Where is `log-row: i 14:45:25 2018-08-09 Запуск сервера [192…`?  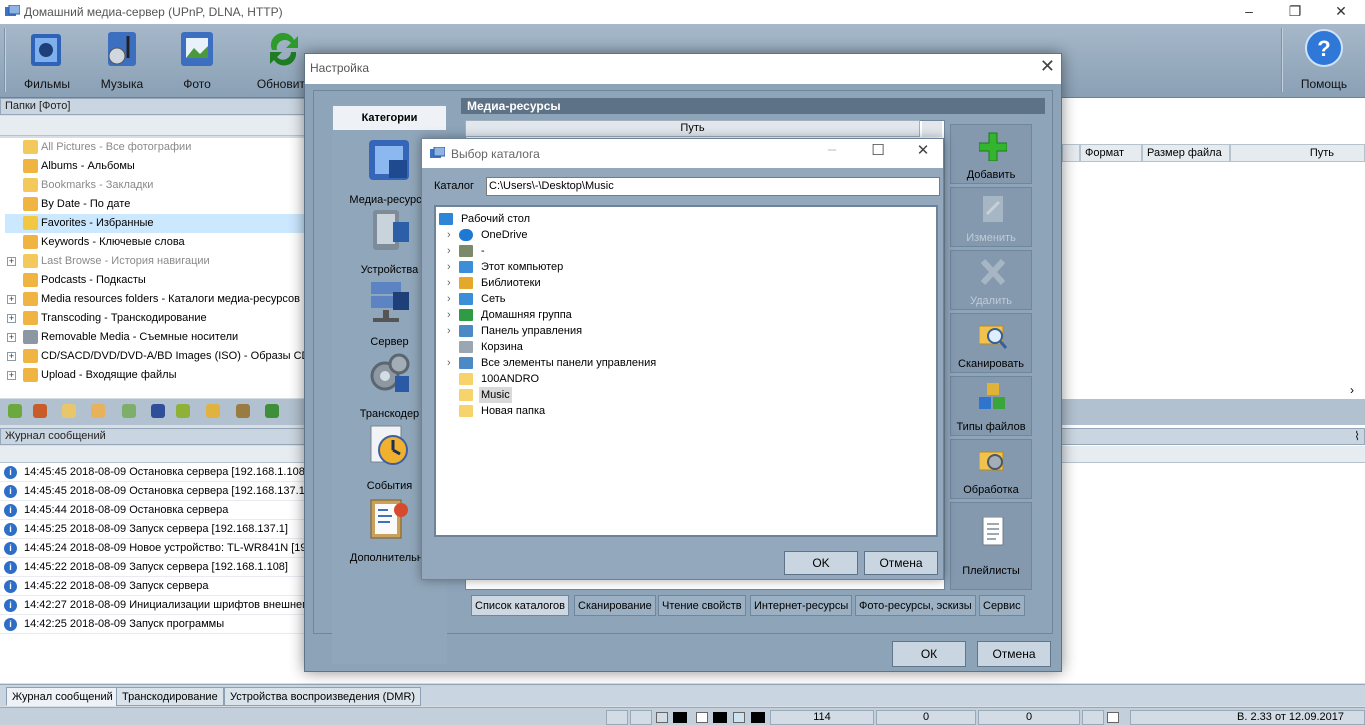 log-row: i 14:45:25 2018-08-09 Запуск сервера [192… is located at coordinates (152, 529).